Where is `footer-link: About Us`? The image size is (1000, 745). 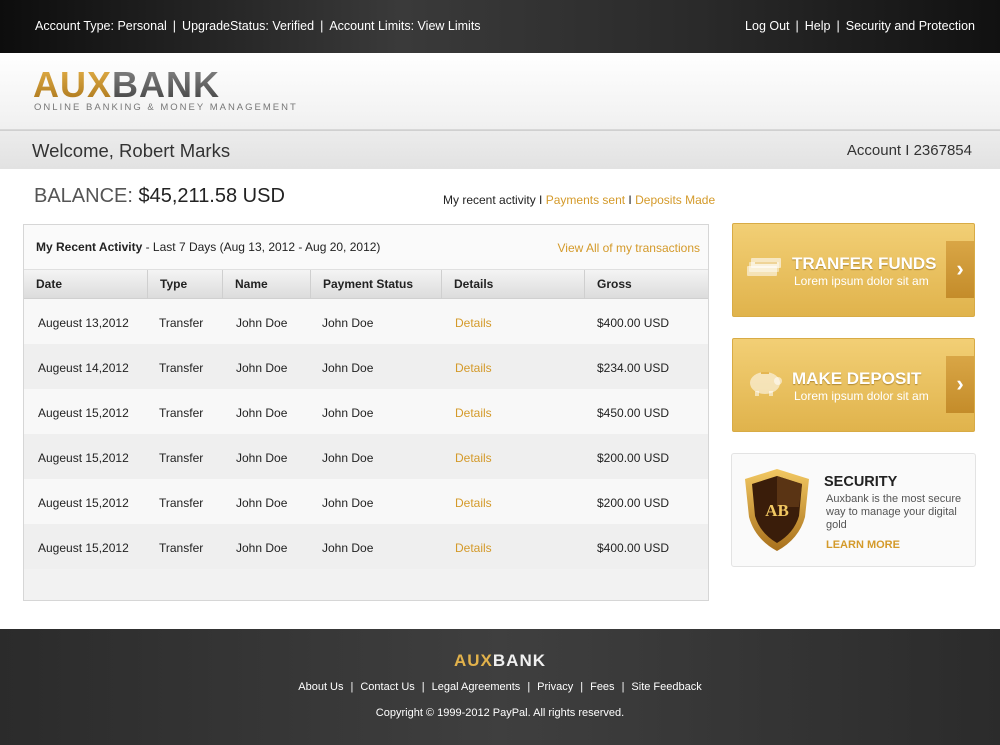 footer-link: About Us is located at coordinates (320, 687).